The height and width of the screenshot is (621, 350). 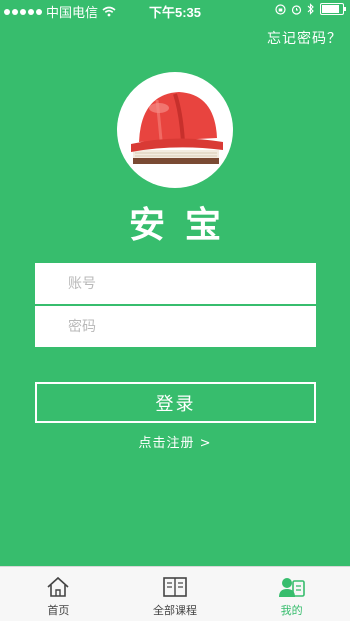 I want to click on login-button: 登录, so click(x=175, y=402).